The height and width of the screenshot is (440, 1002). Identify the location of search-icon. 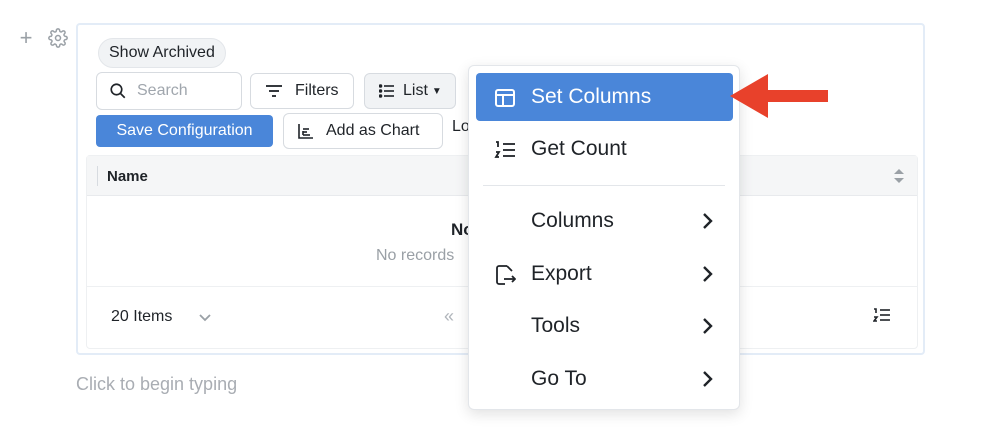
(118, 91).